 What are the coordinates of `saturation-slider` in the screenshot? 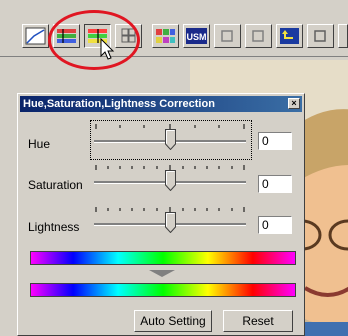 It's located at (170, 179).